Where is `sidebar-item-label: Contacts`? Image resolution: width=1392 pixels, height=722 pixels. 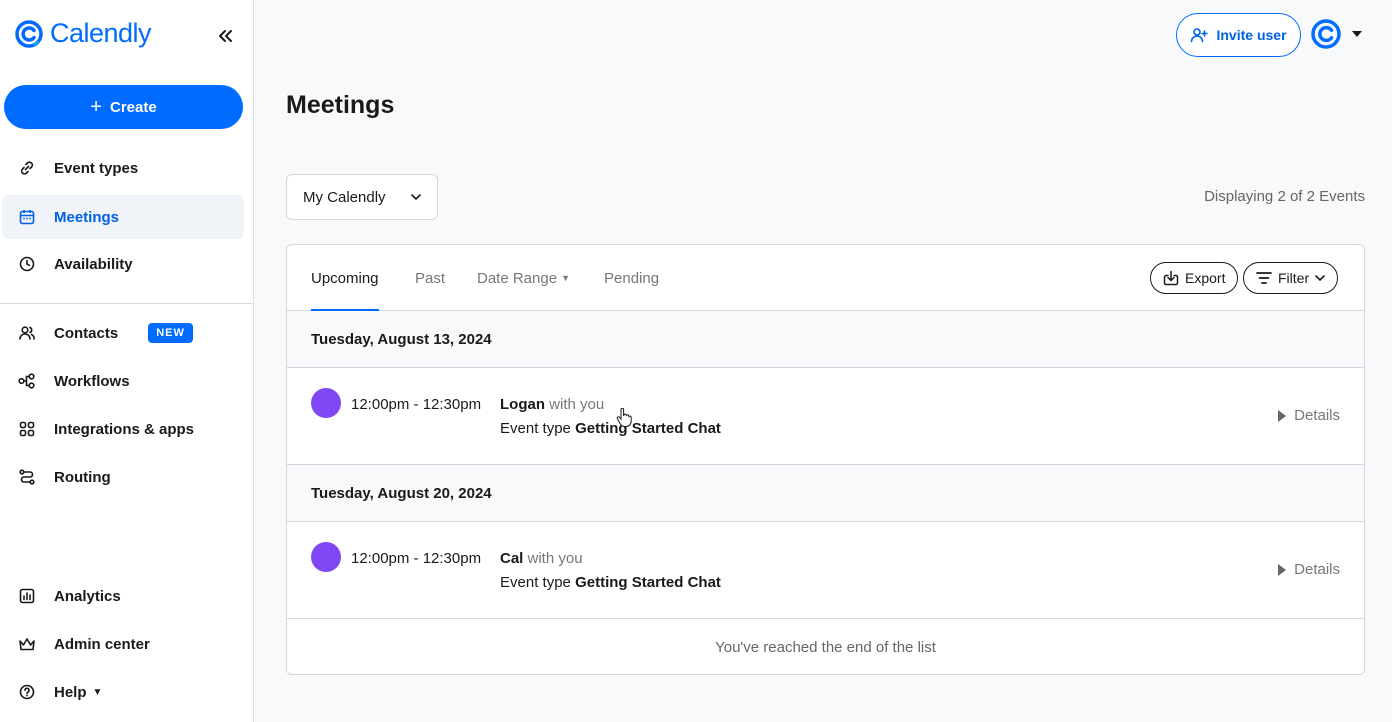
sidebar-item-label: Contacts is located at coordinates (86, 333).